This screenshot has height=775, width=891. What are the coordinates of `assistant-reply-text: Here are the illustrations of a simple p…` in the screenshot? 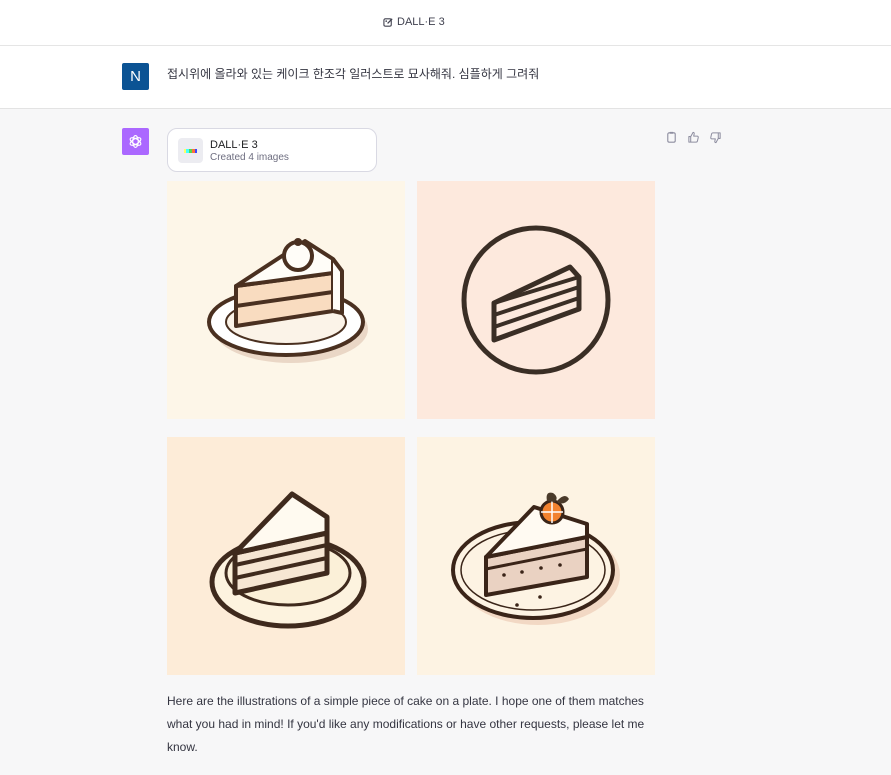 It's located at (406, 724).